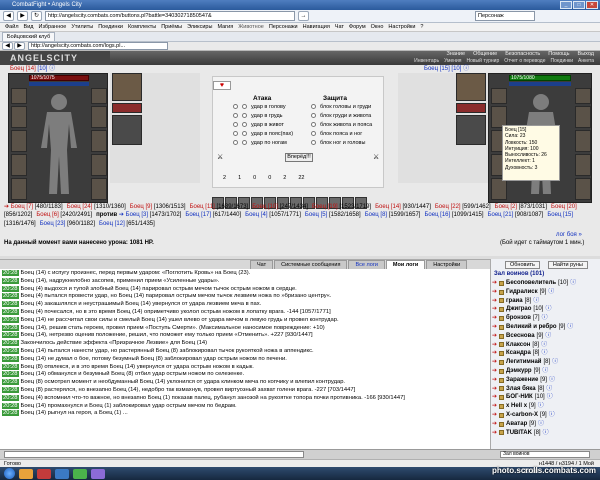 The width and height of the screenshot is (600, 480). What do you see at coordinates (471, 87) in the screenshot?
I see `armor-slot` at bounding box center [471, 87].